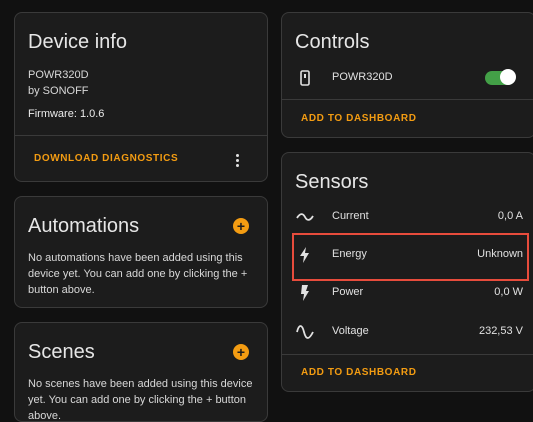 This screenshot has width=533, height=422. Describe the element at coordinates (332, 42) in the screenshot. I see `controls-title: Controls` at that location.